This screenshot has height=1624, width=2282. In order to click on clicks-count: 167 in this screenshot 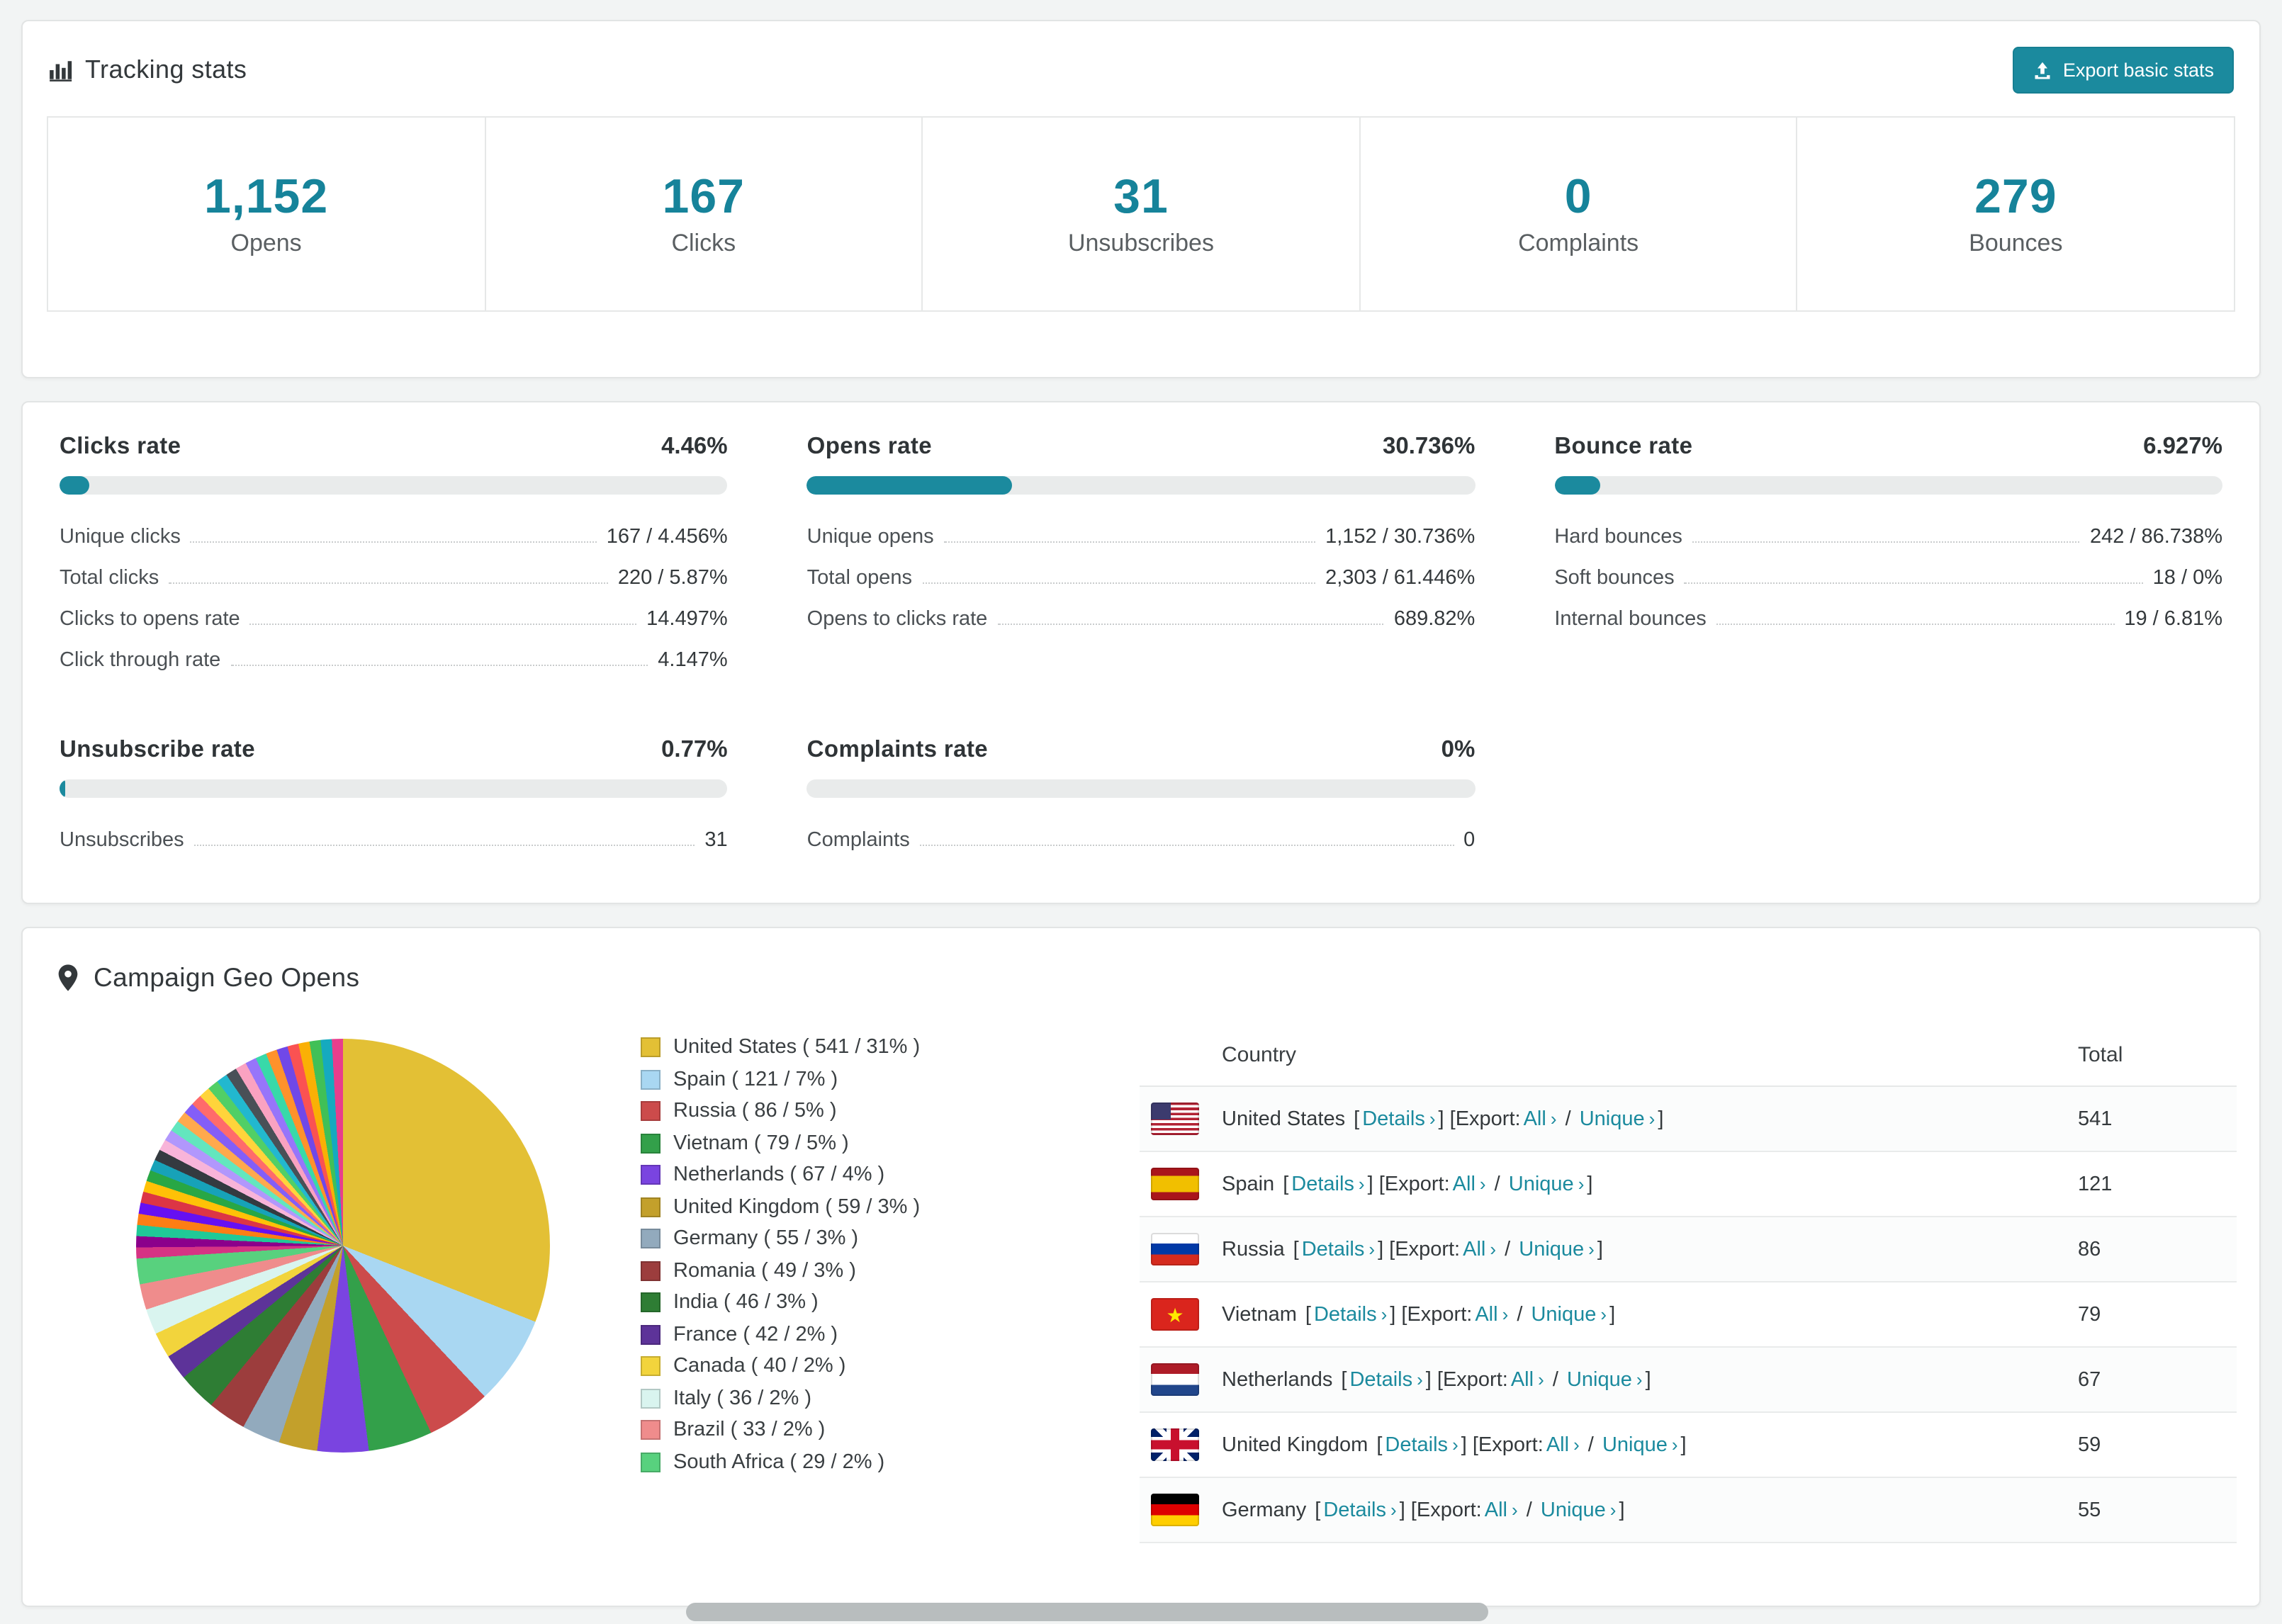, I will do `click(704, 197)`.